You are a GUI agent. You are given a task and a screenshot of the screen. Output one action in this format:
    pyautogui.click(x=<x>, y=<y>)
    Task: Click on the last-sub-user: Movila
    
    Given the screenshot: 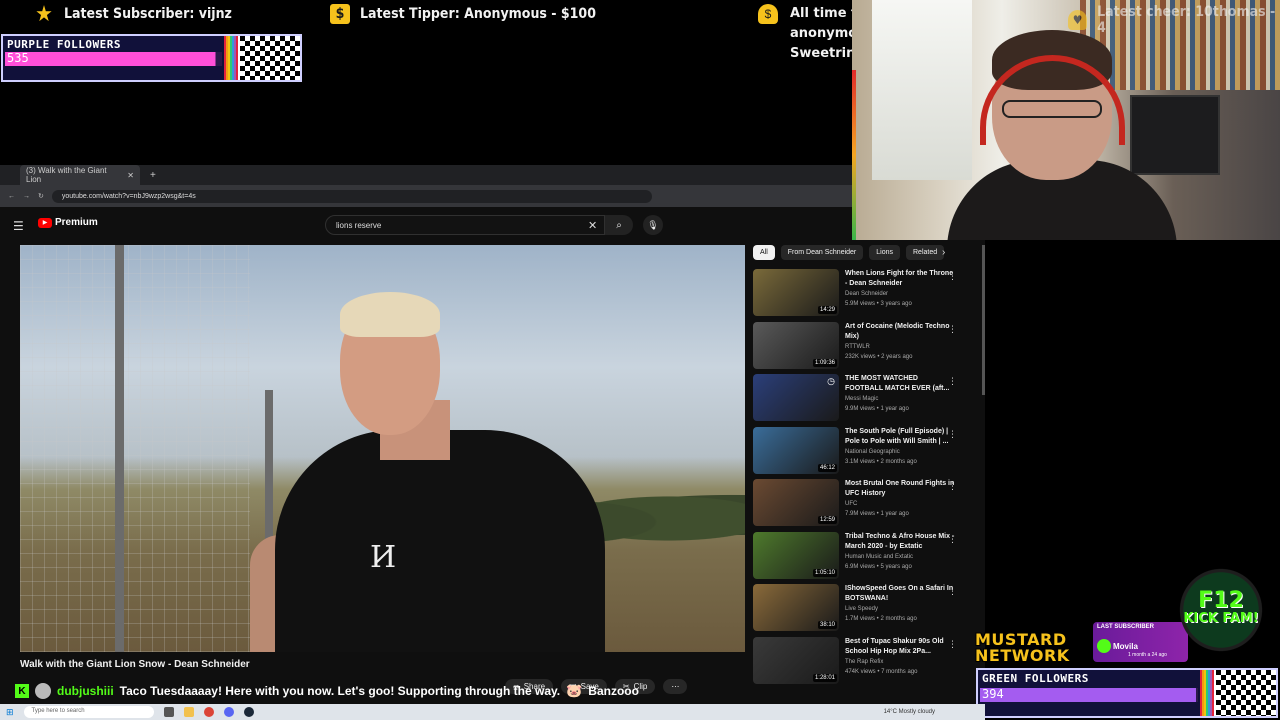 What is the action you would take?
    pyautogui.click(x=1125, y=646)
    